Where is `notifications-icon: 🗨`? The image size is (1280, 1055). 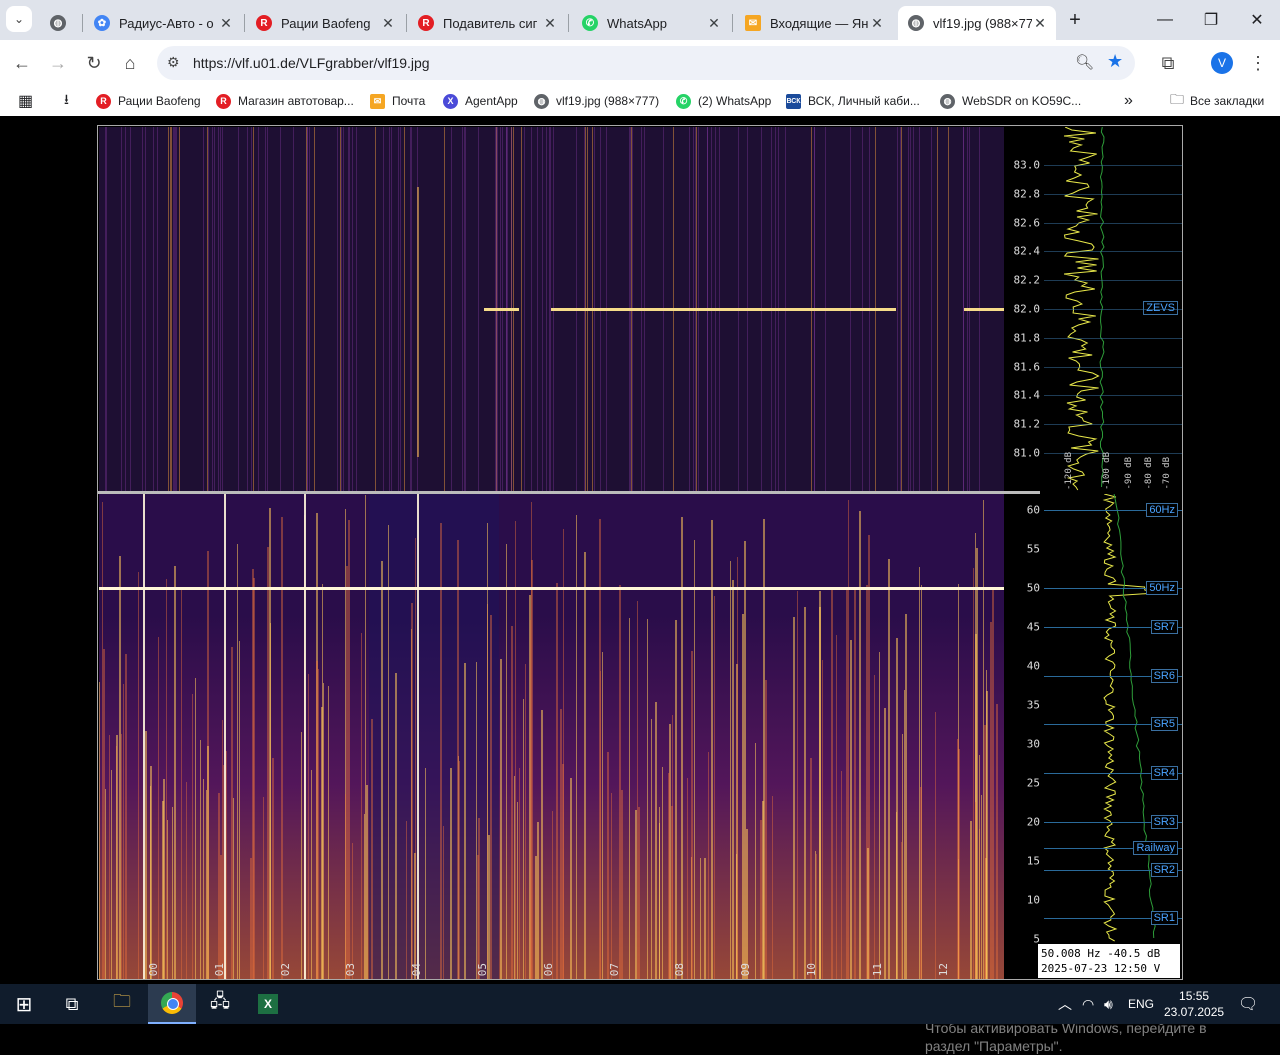
notifications-icon: 🗨 is located at coordinates (1248, 1004).